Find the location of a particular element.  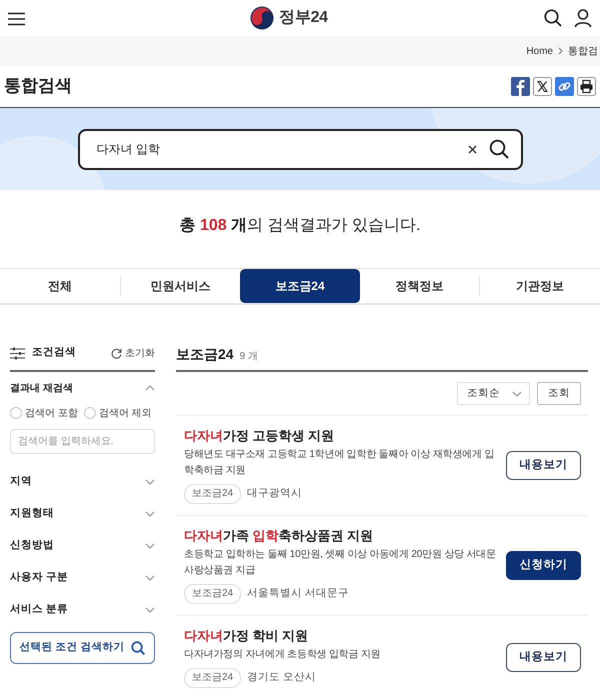

region-text: 대구광역시 is located at coordinates (274, 494).